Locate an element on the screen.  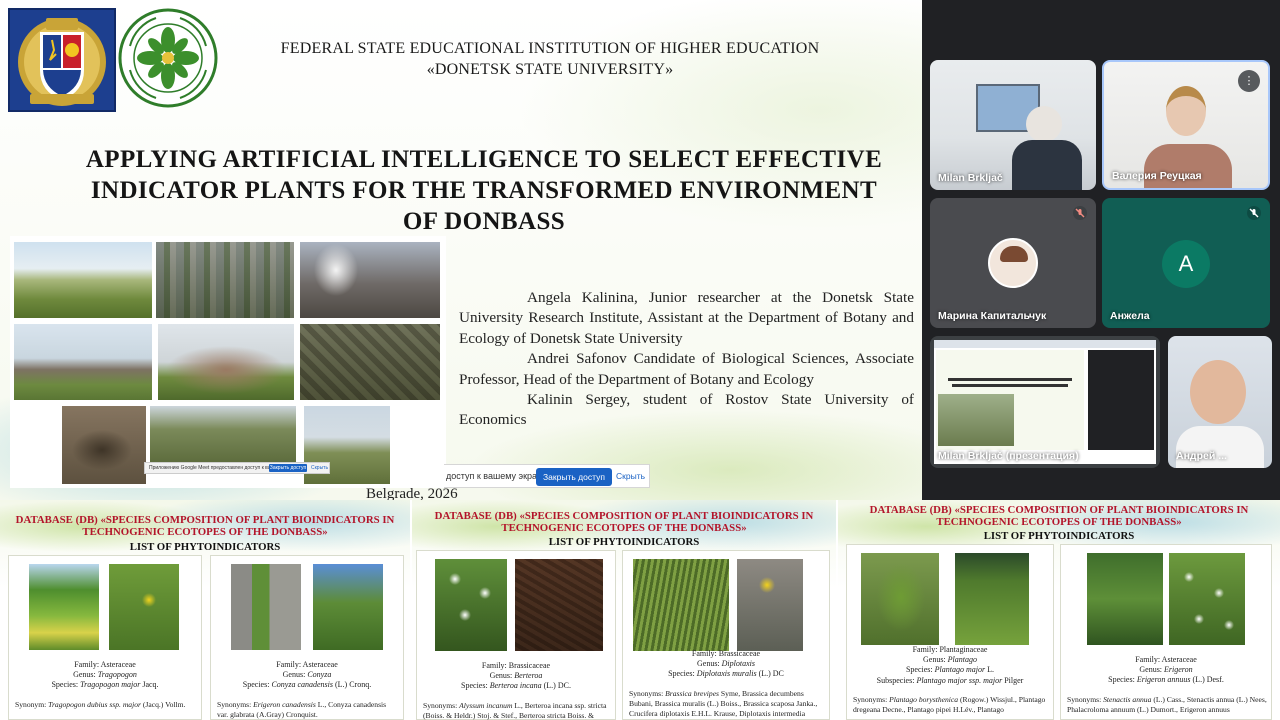
participant-tile: ⋮ Валерия Реуцкая is located at coordinates (1186, 125).